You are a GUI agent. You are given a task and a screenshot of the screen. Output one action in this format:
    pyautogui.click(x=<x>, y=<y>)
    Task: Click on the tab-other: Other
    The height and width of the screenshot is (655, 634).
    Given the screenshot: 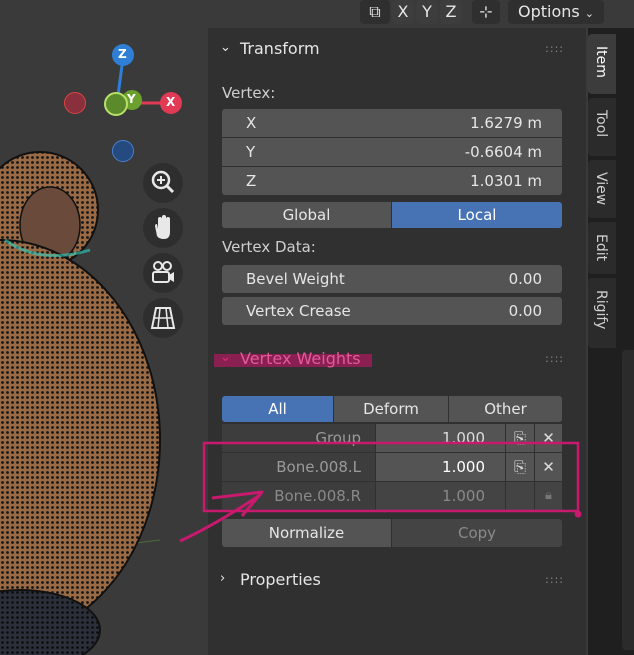 What is the action you would take?
    pyautogui.click(x=505, y=409)
    